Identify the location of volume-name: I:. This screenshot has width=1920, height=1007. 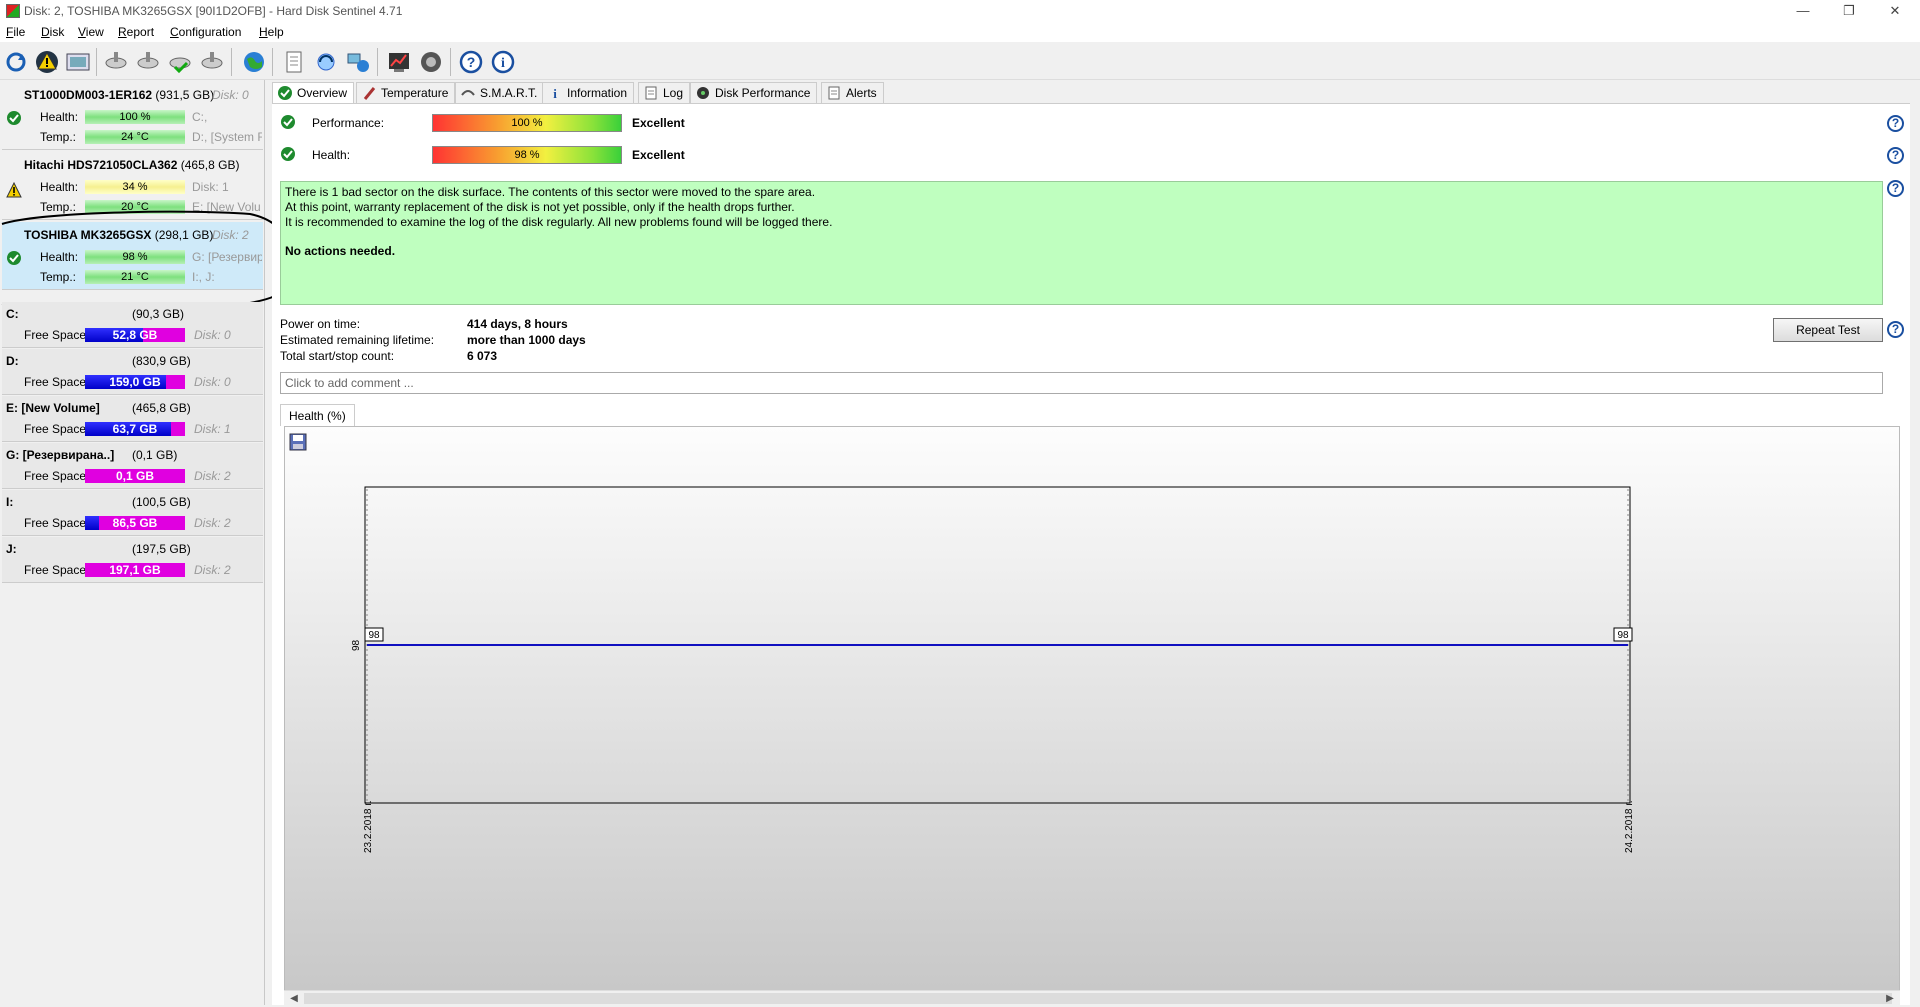
(10, 502).